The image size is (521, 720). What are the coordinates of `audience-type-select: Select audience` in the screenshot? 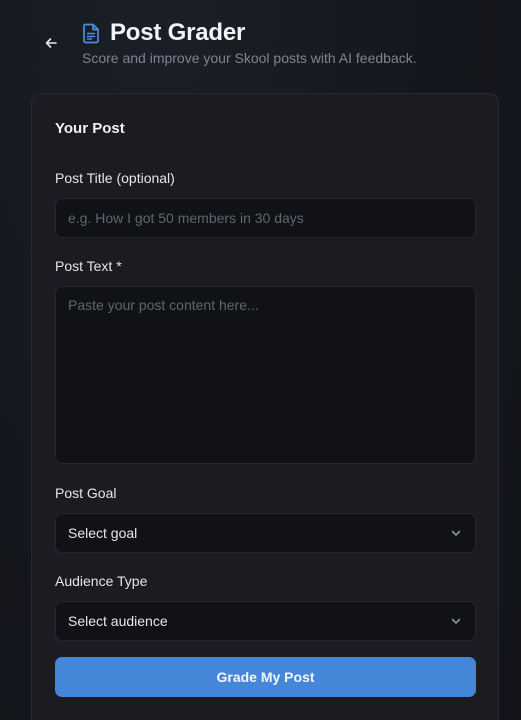 It's located at (265, 621).